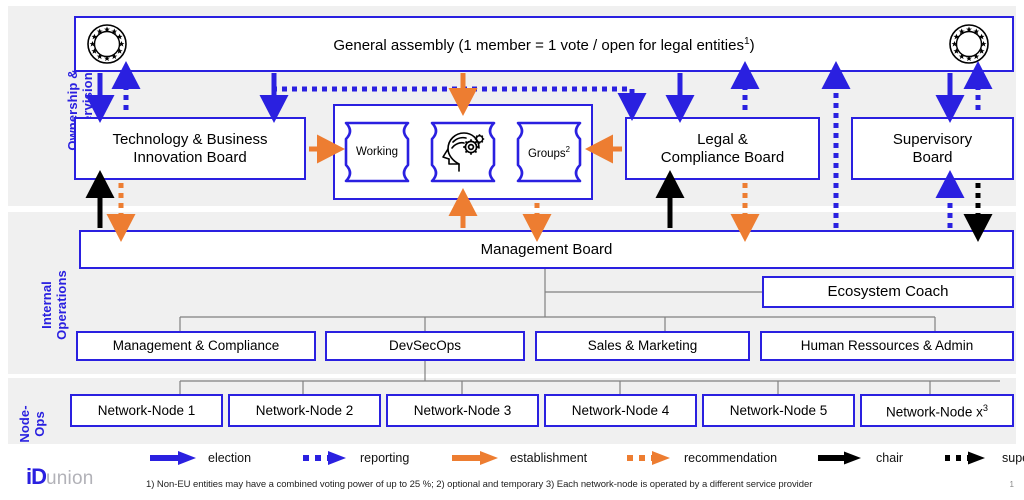  Describe the element at coordinates (196, 346) in the screenshot. I see `department-management-compliance-box: Management & Compliance` at that location.